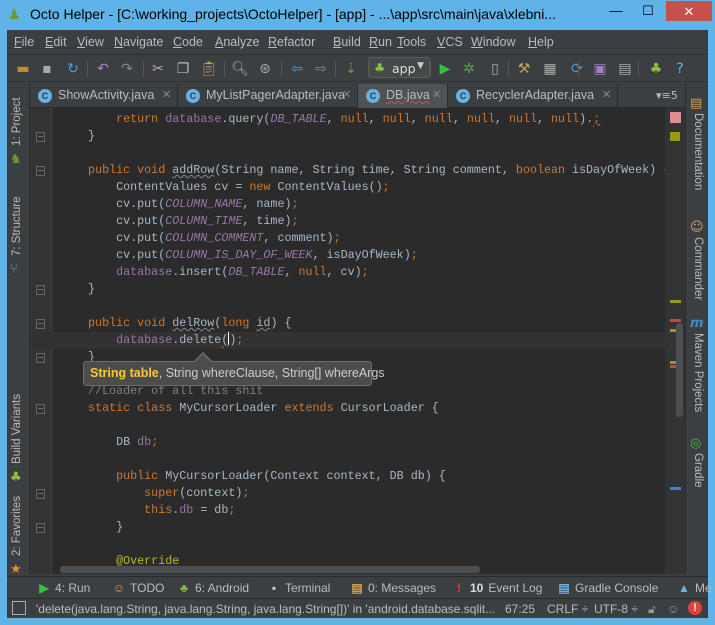 The height and width of the screenshot is (625, 715). Describe the element at coordinates (211, 493) in the screenshot. I see `code-token: (context)` at that location.